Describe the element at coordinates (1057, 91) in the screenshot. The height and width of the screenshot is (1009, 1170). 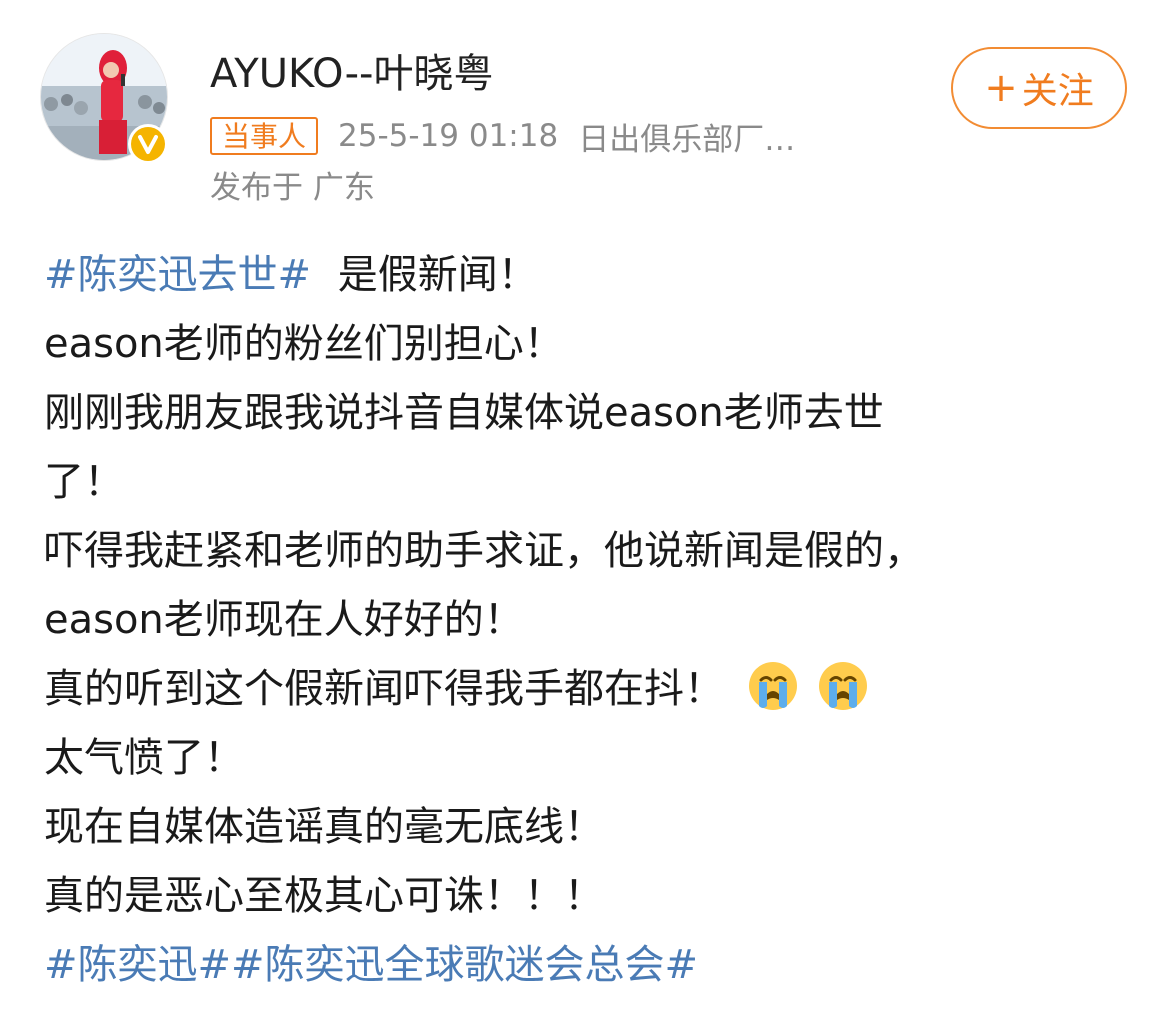
I see `follow-label: 关注` at that location.